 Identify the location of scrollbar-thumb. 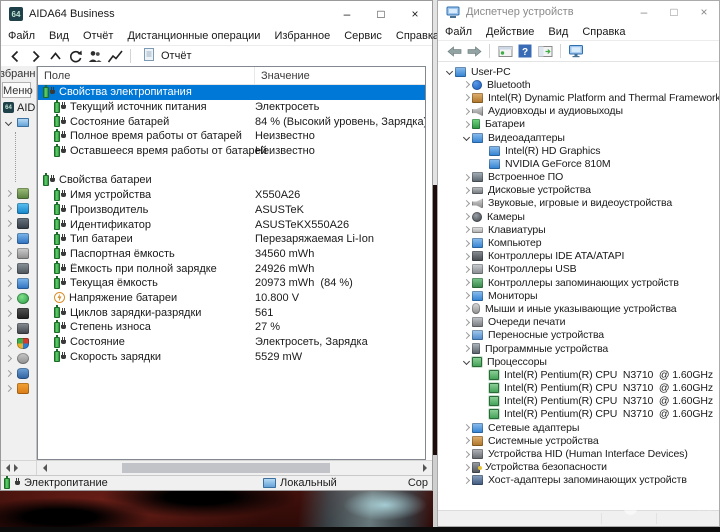
(226, 468).